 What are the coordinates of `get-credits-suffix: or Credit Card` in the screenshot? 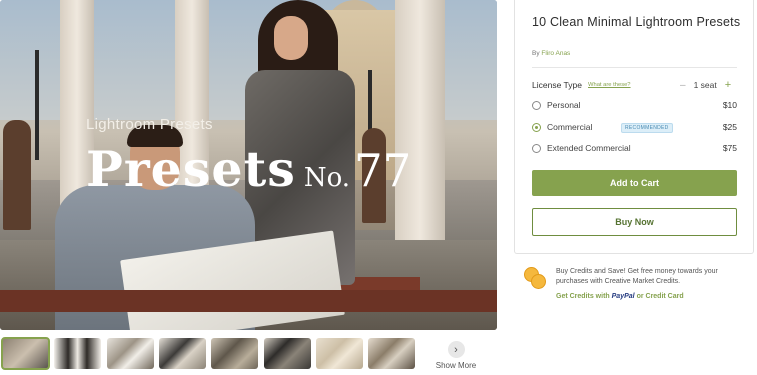 It's located at (660, 296).